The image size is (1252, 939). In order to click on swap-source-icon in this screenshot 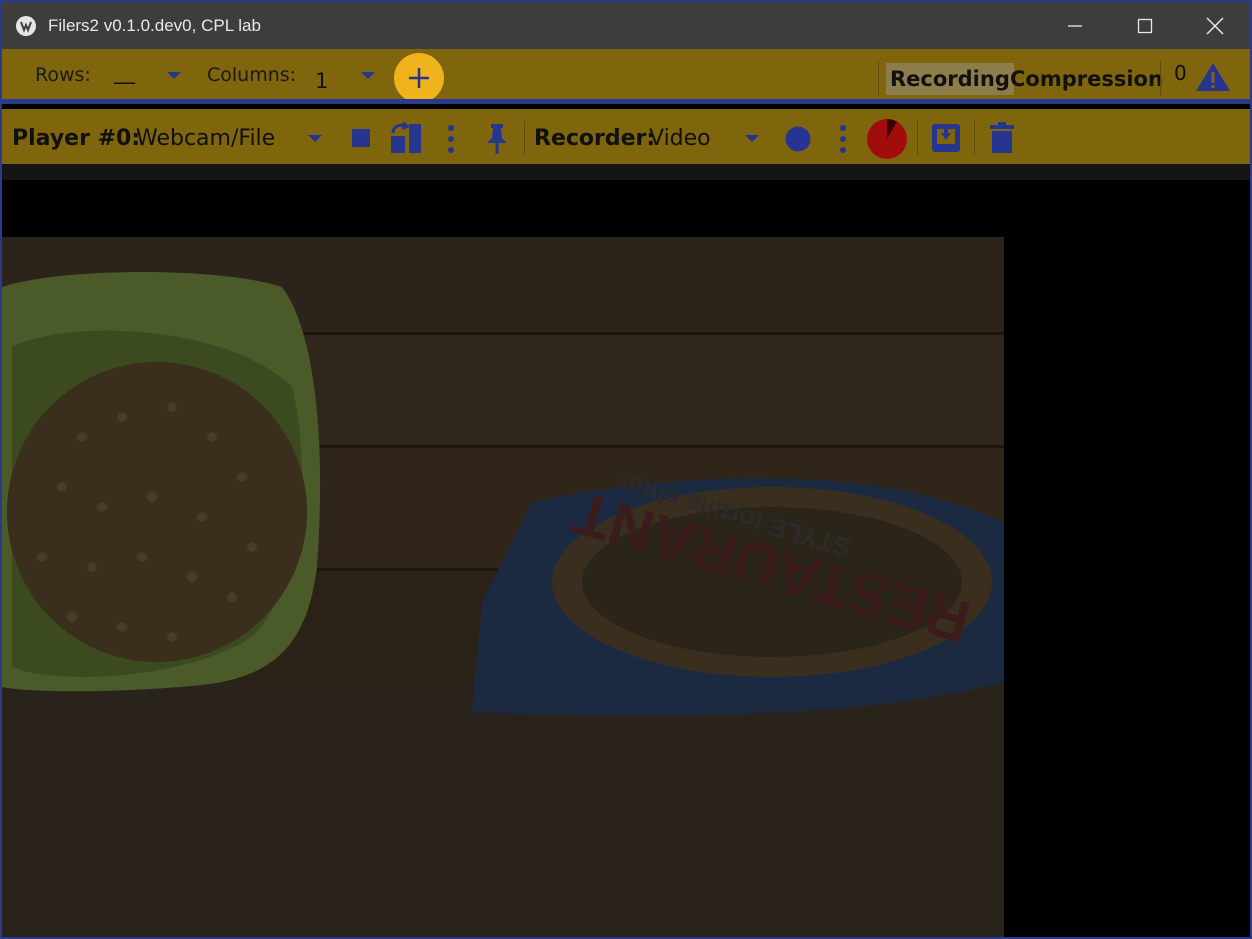, I will do `click(406, 138)`.